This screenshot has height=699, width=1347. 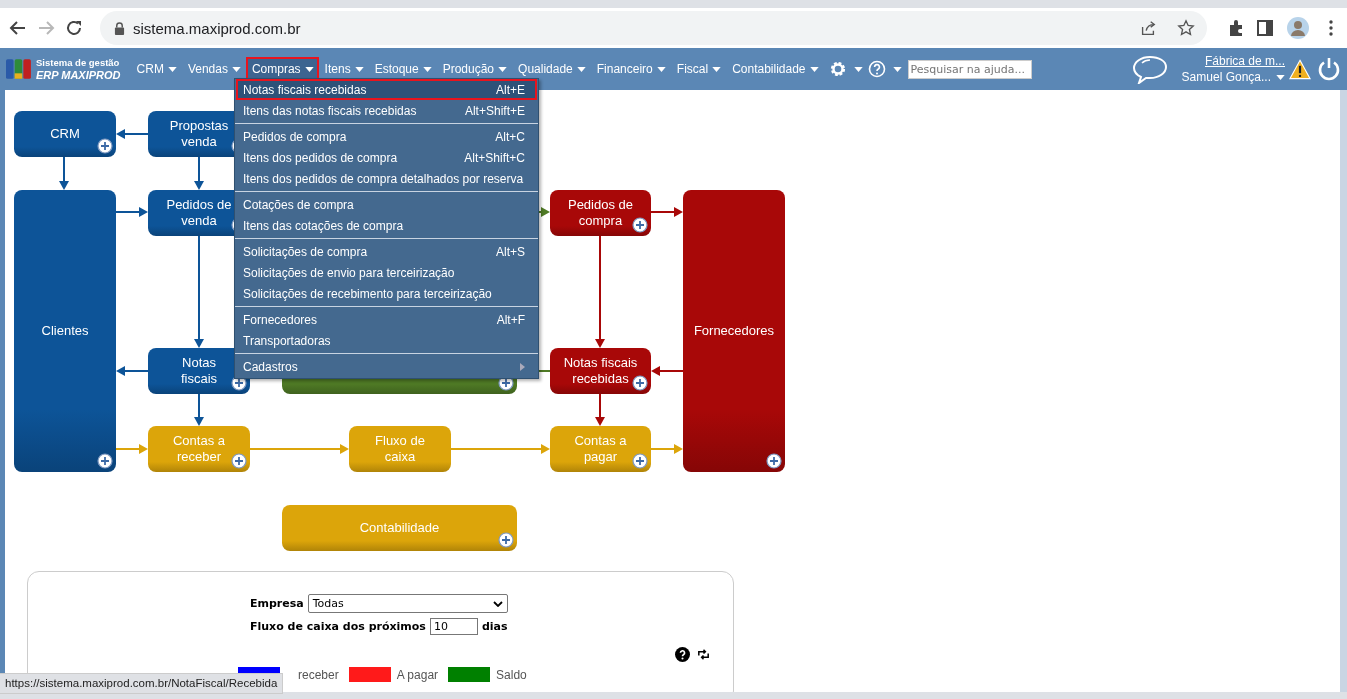 I want to click on menu-item: Fornecedores Alt+F, so click(x=386, y=319).